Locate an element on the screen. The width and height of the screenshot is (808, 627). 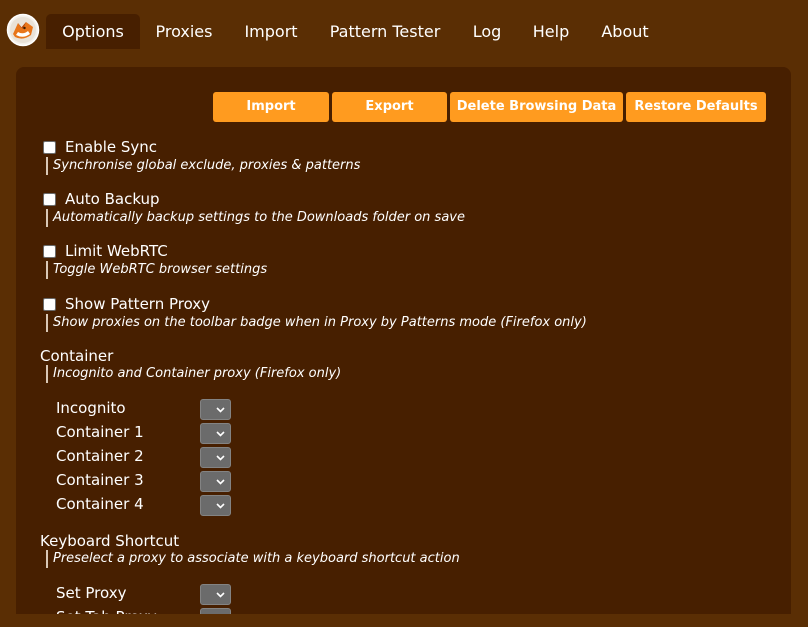
incognito-label: Incognito is located at coordinates (91, 408).